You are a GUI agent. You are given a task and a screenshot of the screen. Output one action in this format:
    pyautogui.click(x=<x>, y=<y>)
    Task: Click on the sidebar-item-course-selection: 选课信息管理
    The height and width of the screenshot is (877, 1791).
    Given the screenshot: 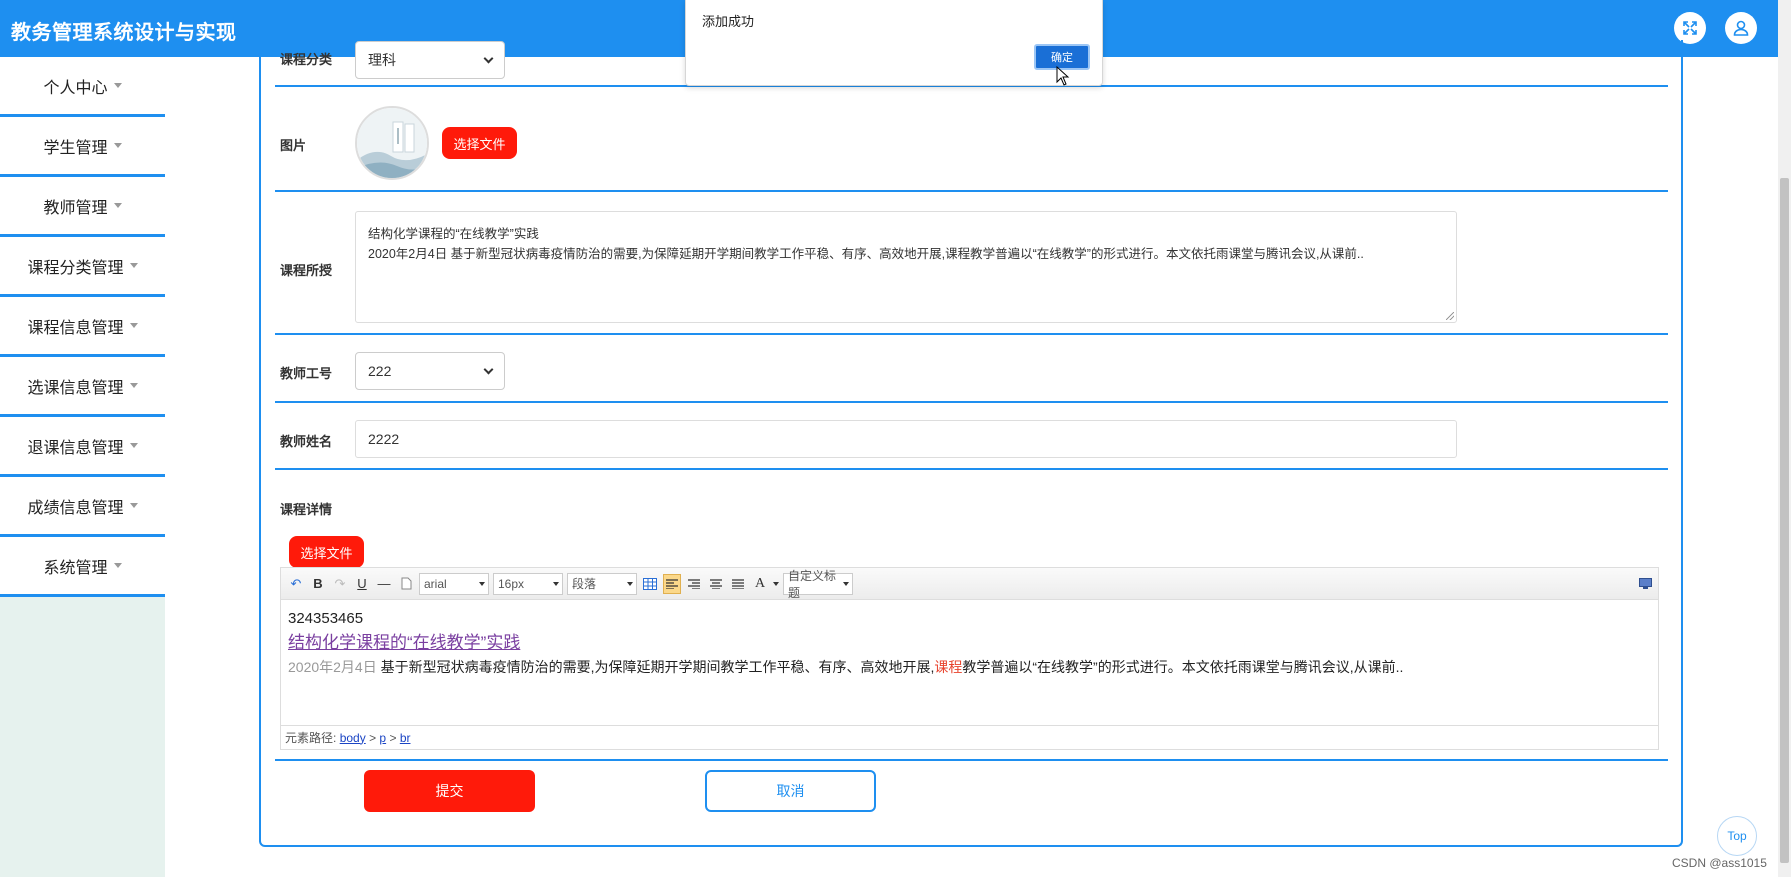 What is the action you would take?
    pyautogui.click(x=82, y=387)
    